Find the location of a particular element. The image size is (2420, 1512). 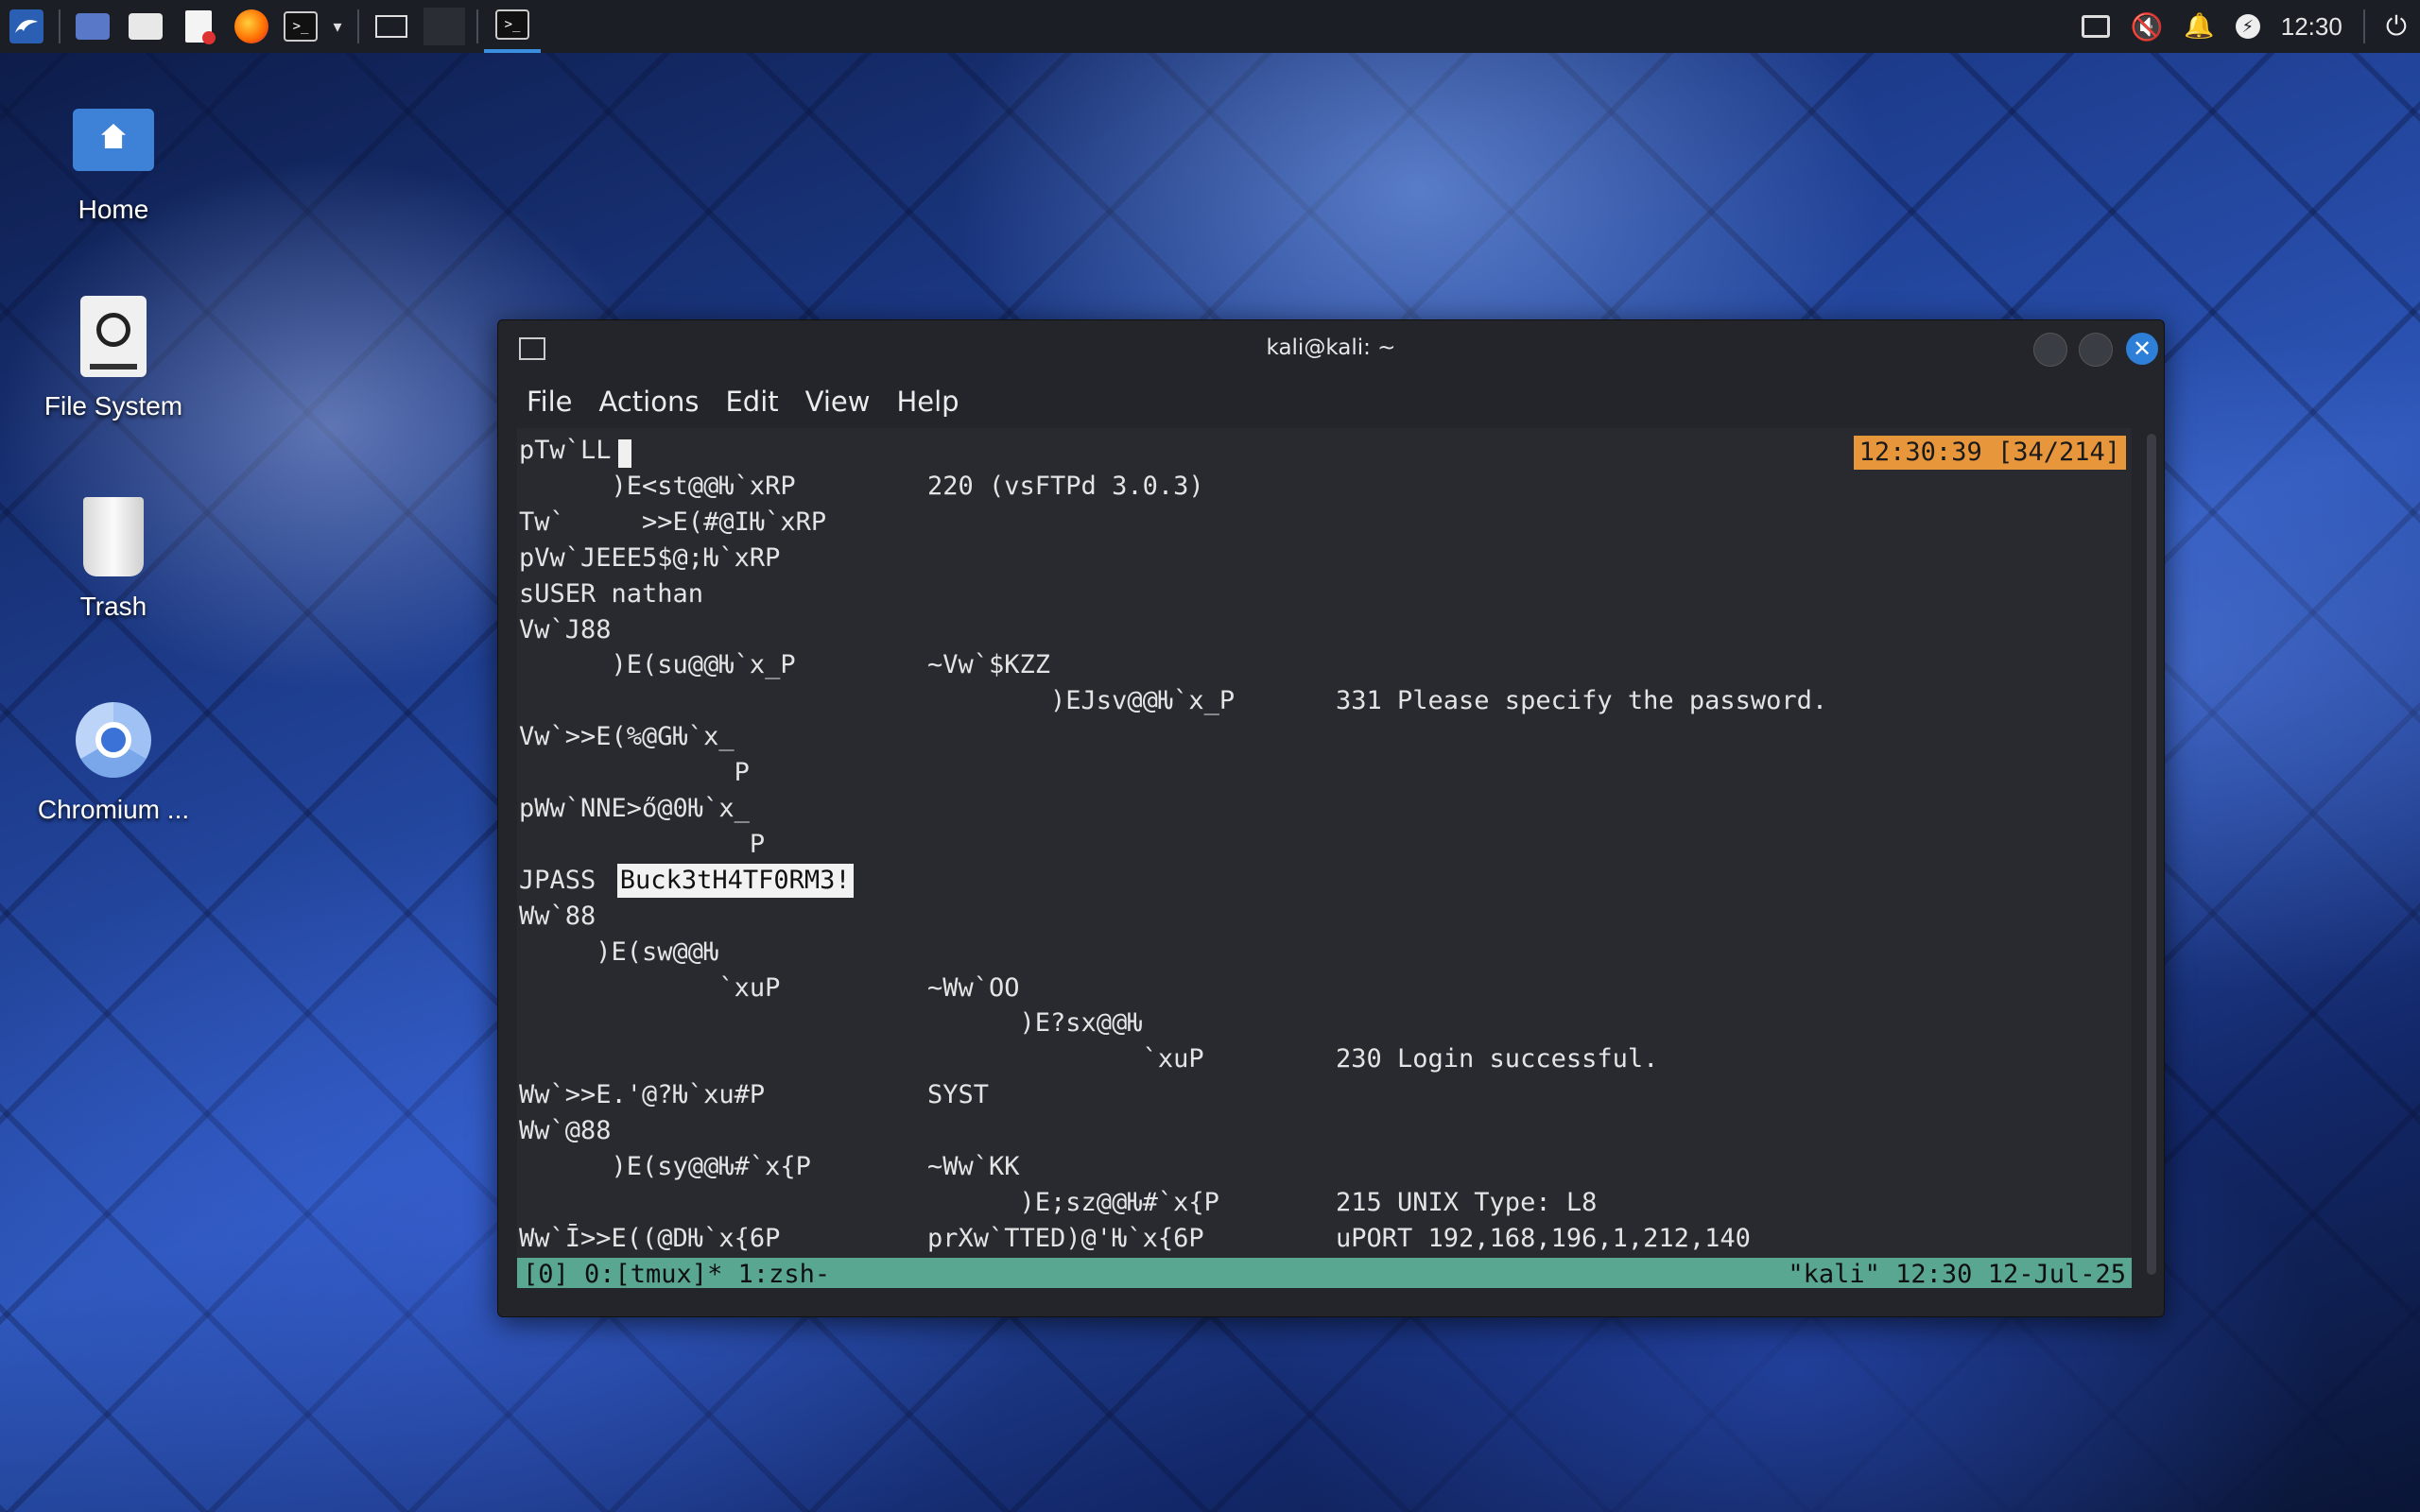

terminal-cursor is located at coordinates (624, 453).